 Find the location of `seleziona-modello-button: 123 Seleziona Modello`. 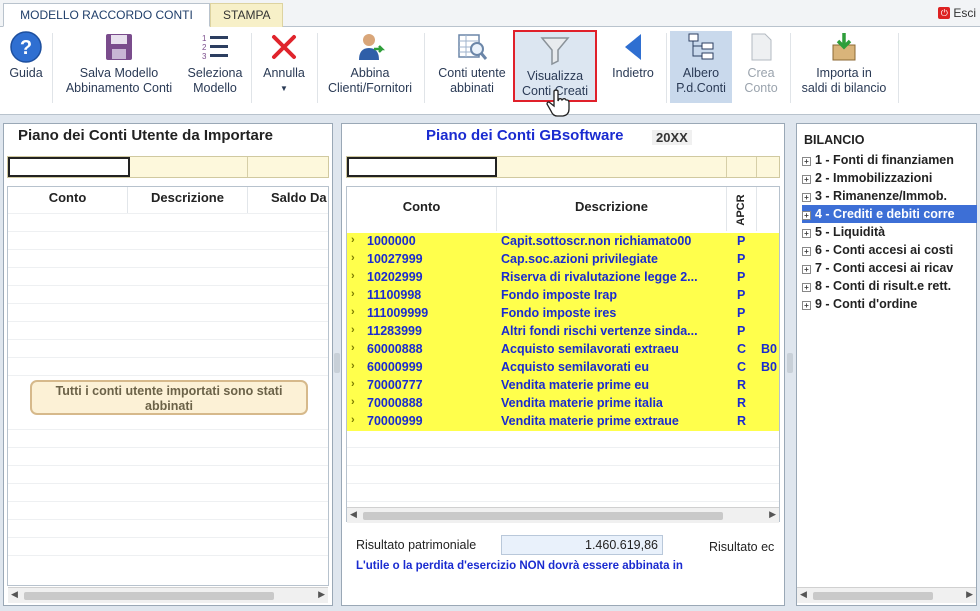

seleziona-modello-button: 123 Seleziona Modello is located at coordinates (215, 67).